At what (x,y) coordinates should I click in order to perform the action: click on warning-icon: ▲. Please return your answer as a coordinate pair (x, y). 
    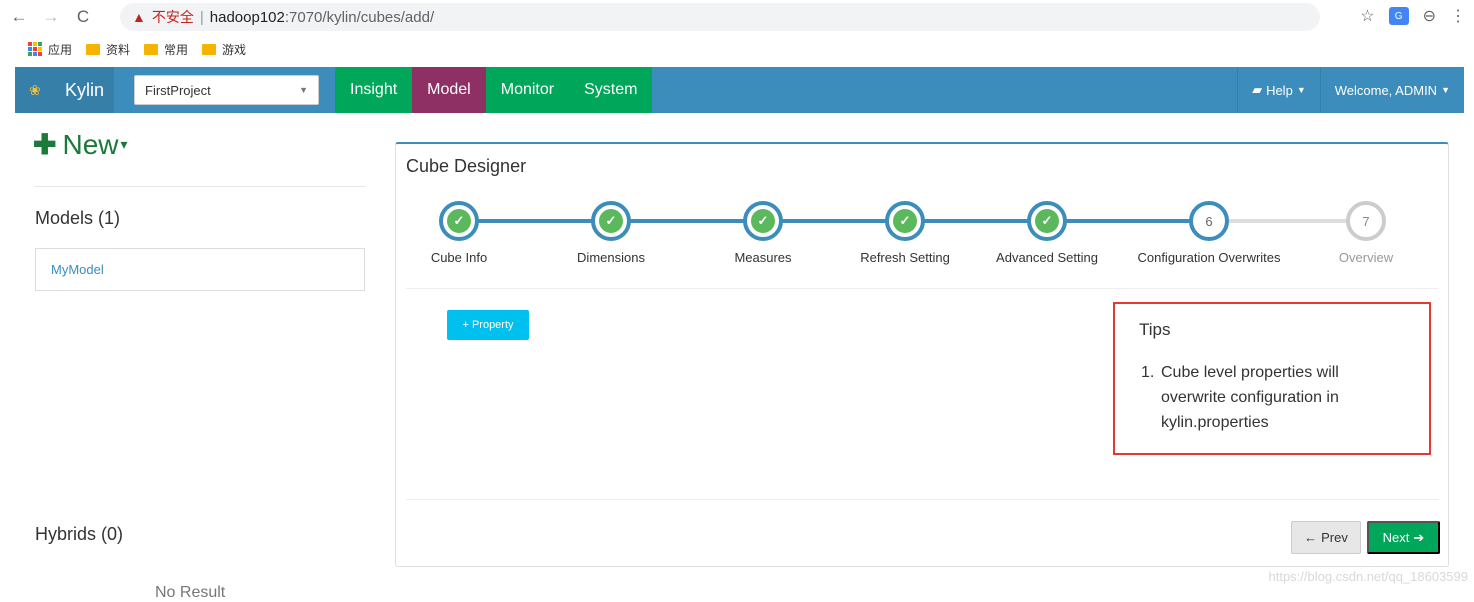
    Looking at the image, I should click on (139, 17).